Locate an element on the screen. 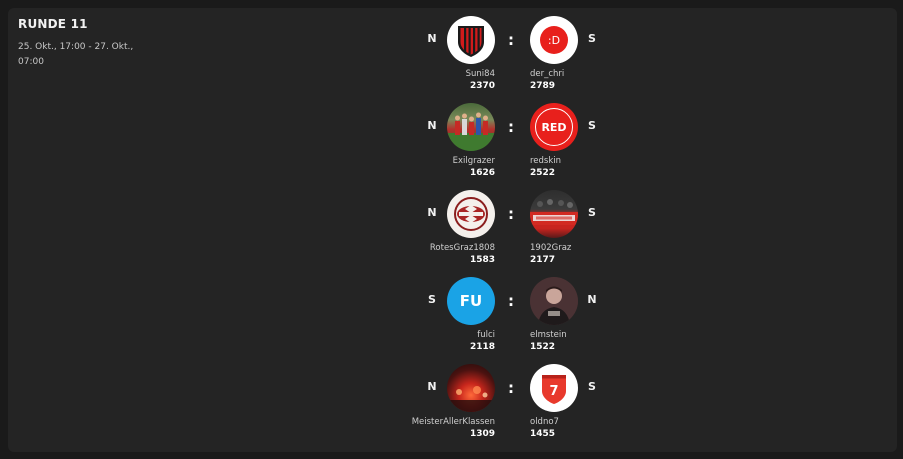 The width and height of the screenshot is (903, 459). home-player-score: 2118 is located at coordinates (482, 347).